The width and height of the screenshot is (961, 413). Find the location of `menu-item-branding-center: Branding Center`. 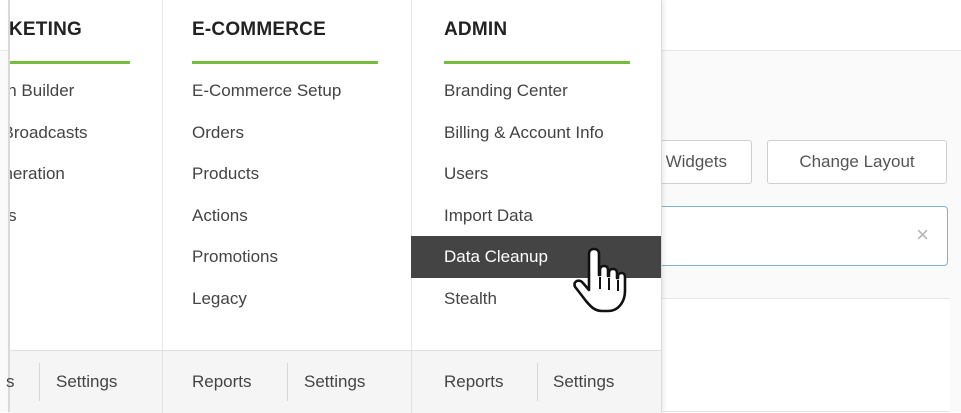

menu-item-branding-center: Branding Center is located at coordinates (536, 91).